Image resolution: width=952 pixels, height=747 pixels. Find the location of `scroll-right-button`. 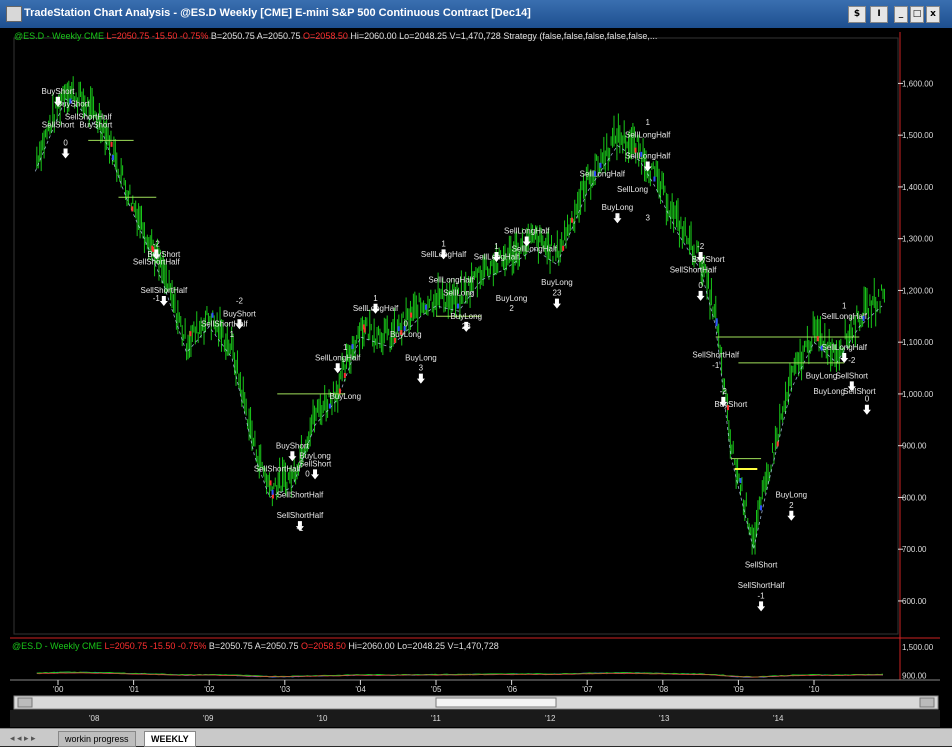

scroll-right-button is located at coordinates (927, 702).